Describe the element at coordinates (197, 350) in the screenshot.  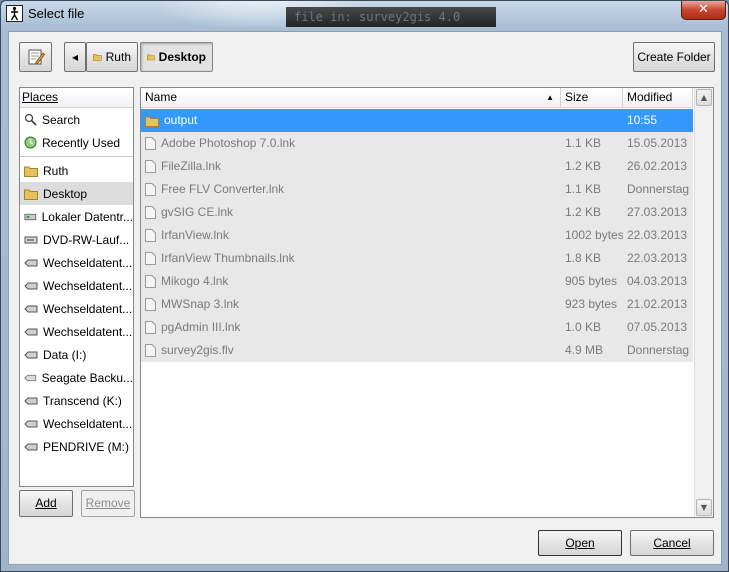
I see `file-name: survey2gis.flv` at that location.